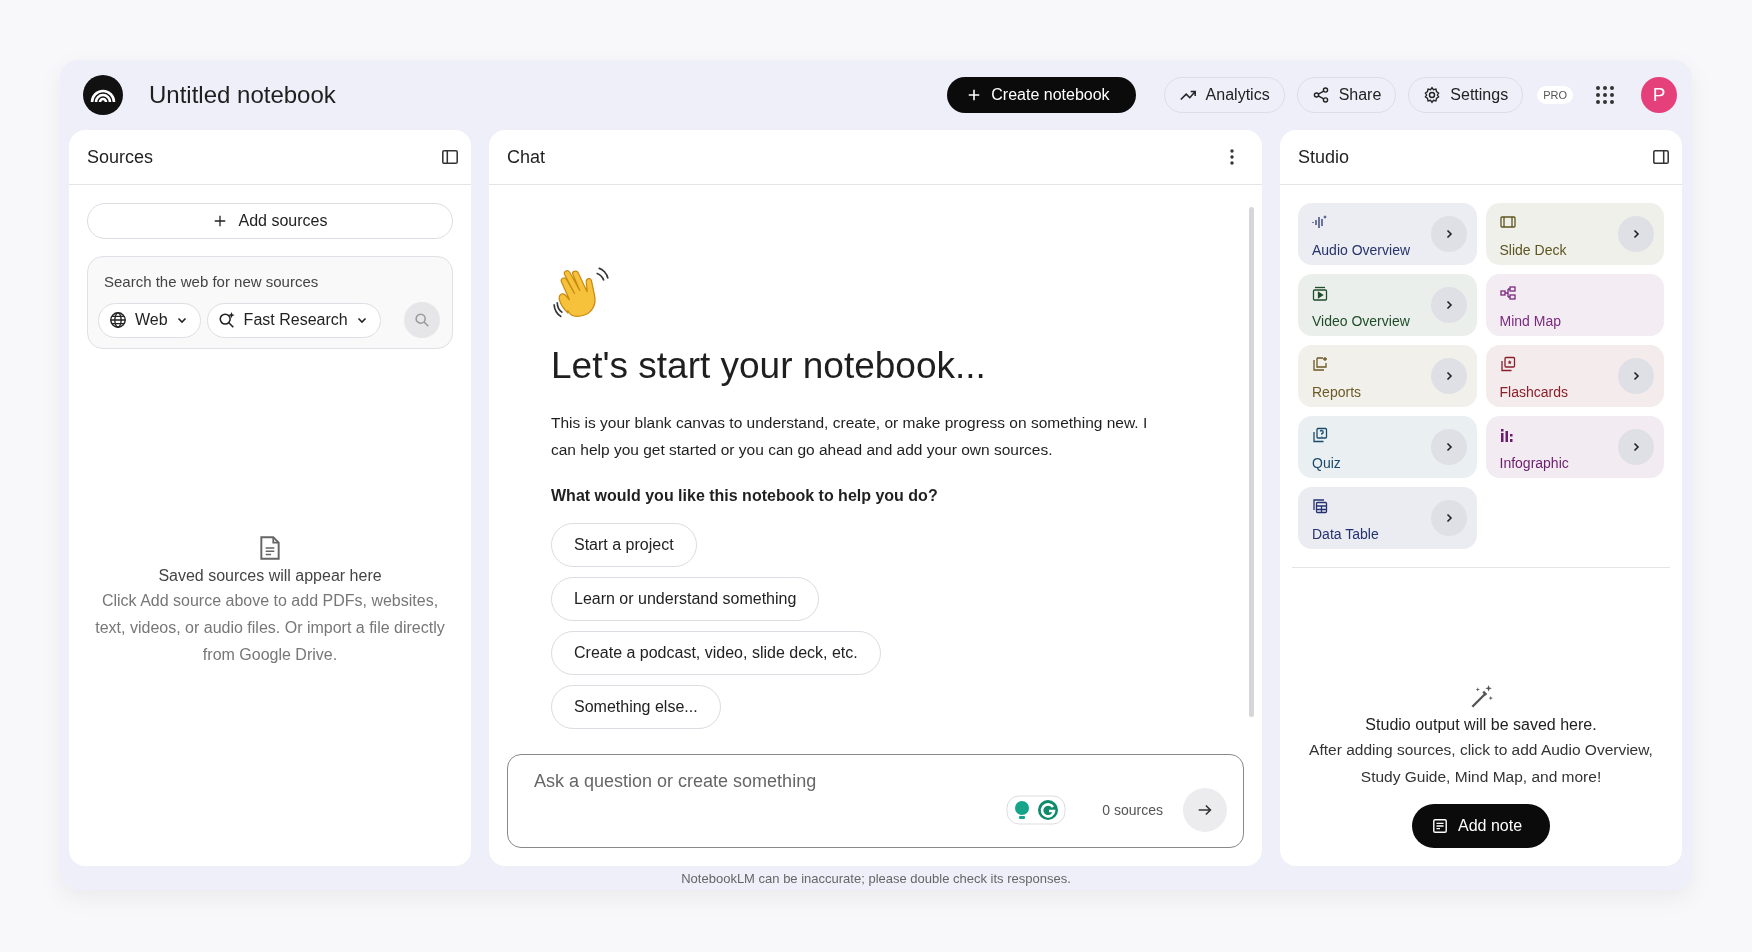 The image size is (1752, 952). Describe the element at coordinates (1326, 463) in the screenshot. I see `tool-label: Quiz` at that location.